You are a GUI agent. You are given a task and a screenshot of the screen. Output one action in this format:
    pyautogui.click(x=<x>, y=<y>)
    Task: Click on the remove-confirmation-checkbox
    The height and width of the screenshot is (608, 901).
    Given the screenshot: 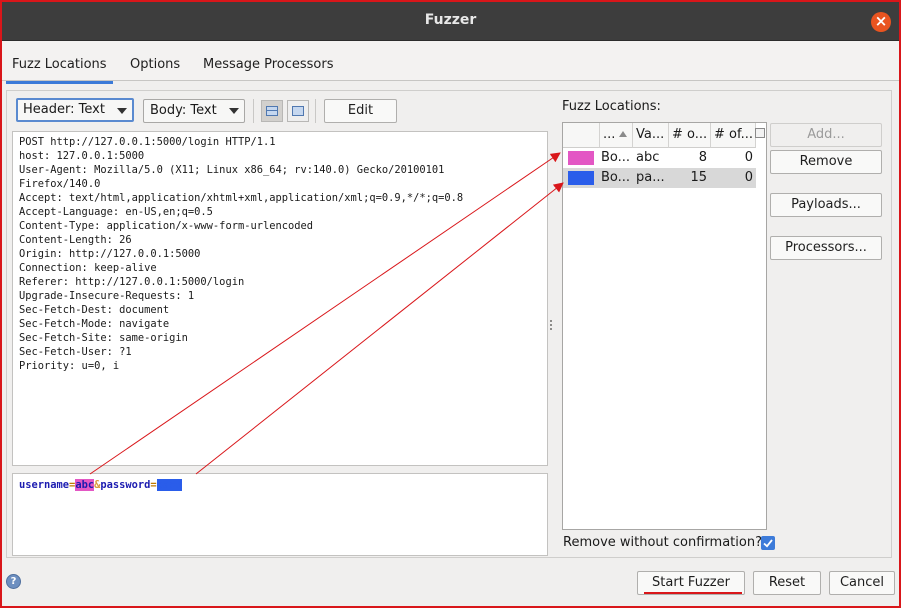 What is the action you would take?
    pyautogui.click(x=768, y=543)
    